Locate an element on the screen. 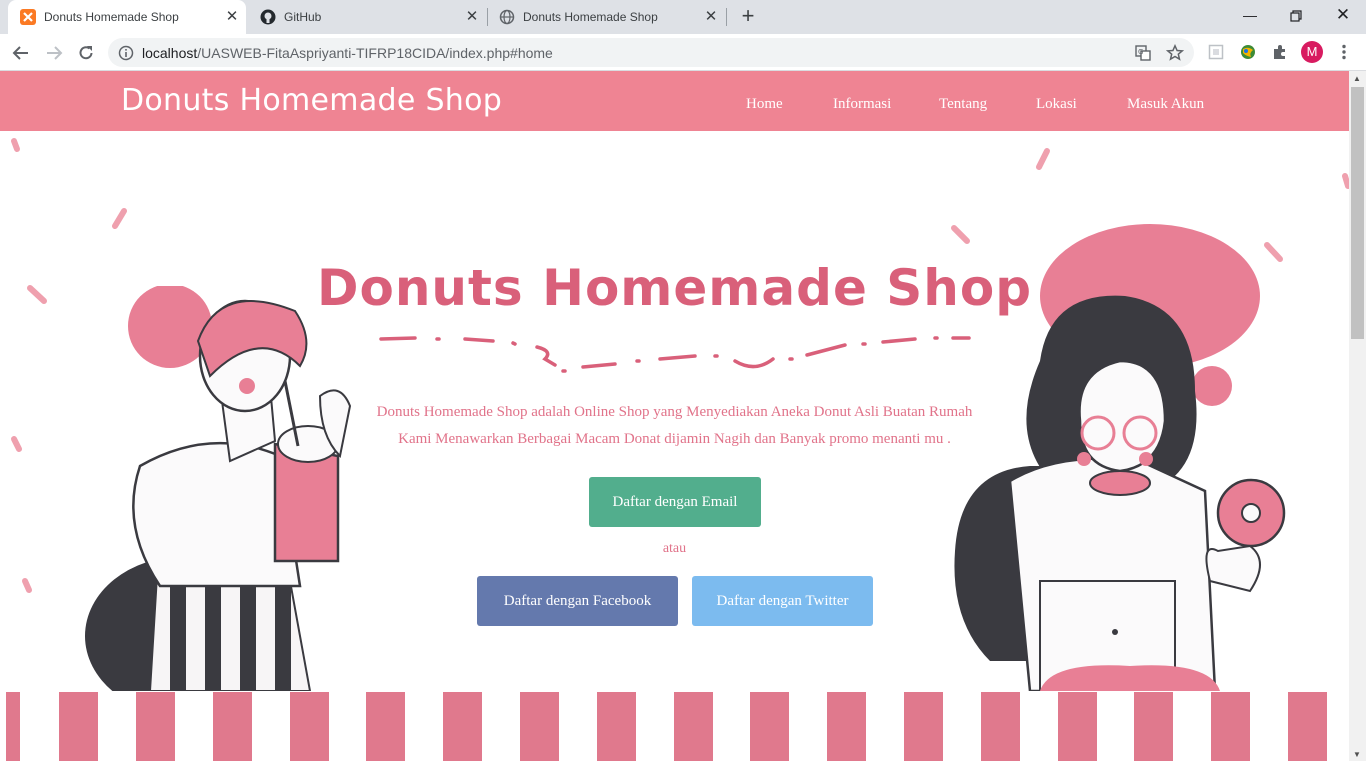 The height and width of the screenshot is (761, 1366). bookmark-star-icon is located at coordinates (1175, 53).